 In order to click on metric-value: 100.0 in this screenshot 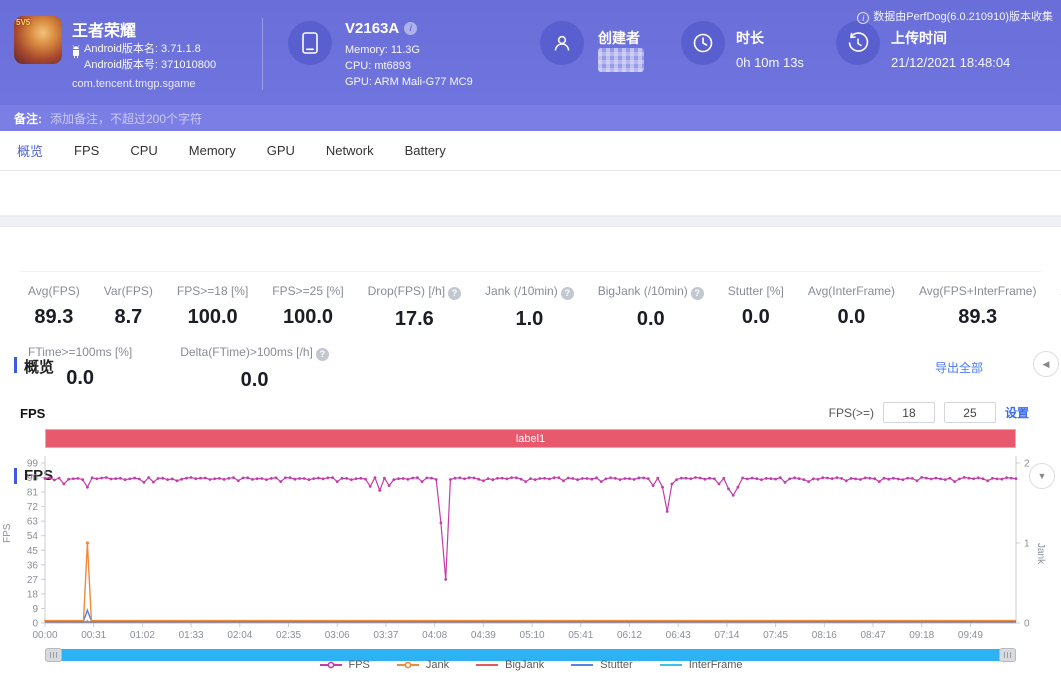, I will do `click(212, 317)`.